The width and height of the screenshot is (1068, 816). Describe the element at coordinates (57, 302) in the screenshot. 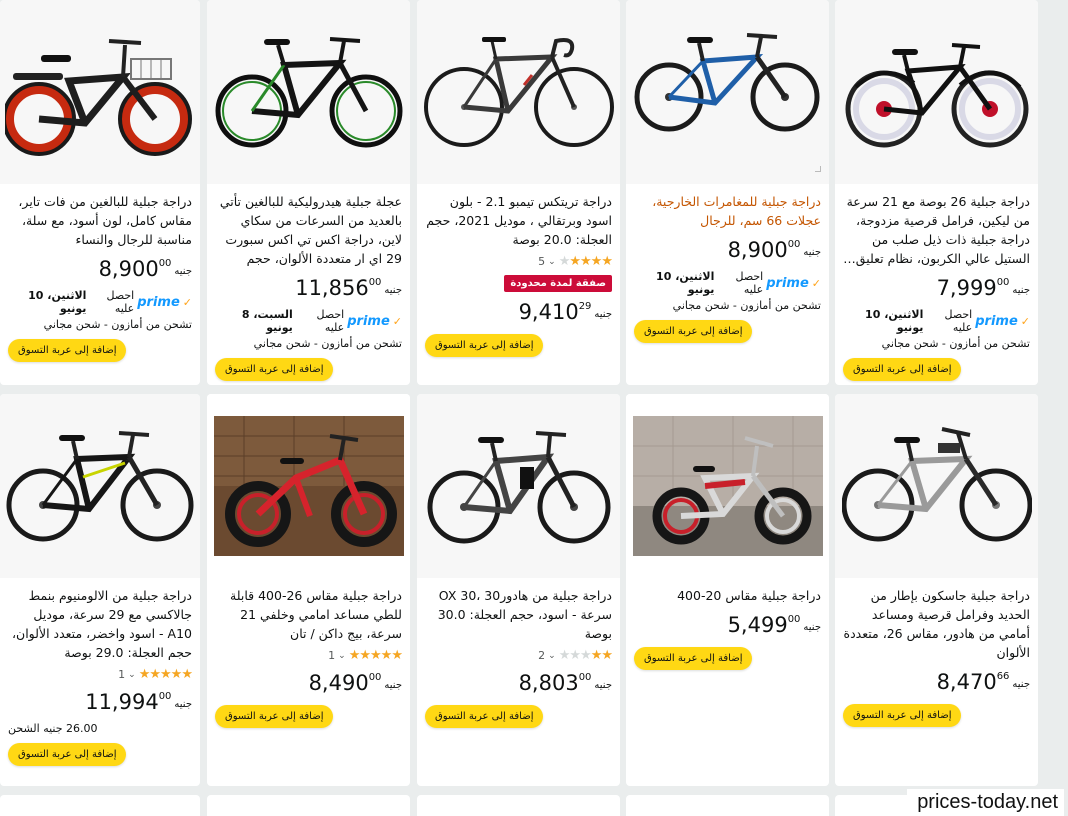

I see `delivery-date: الاثنين، 10 يونيو` at that location.